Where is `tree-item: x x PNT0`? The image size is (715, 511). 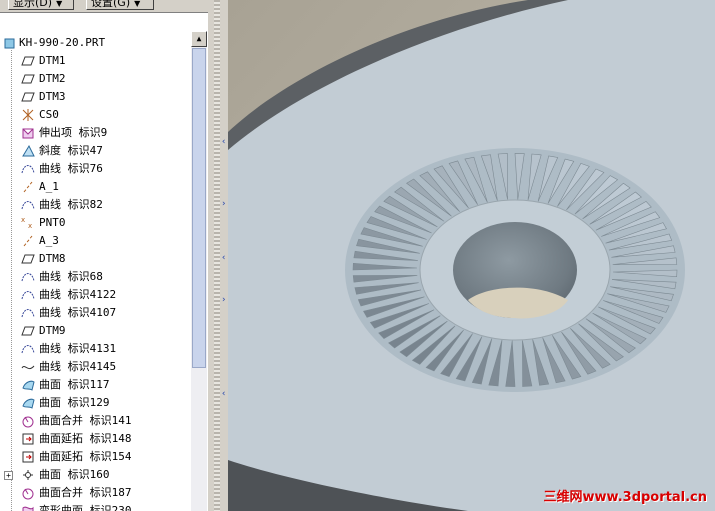 tree-item: x x PNT0 is located at coordinates (96, 223).